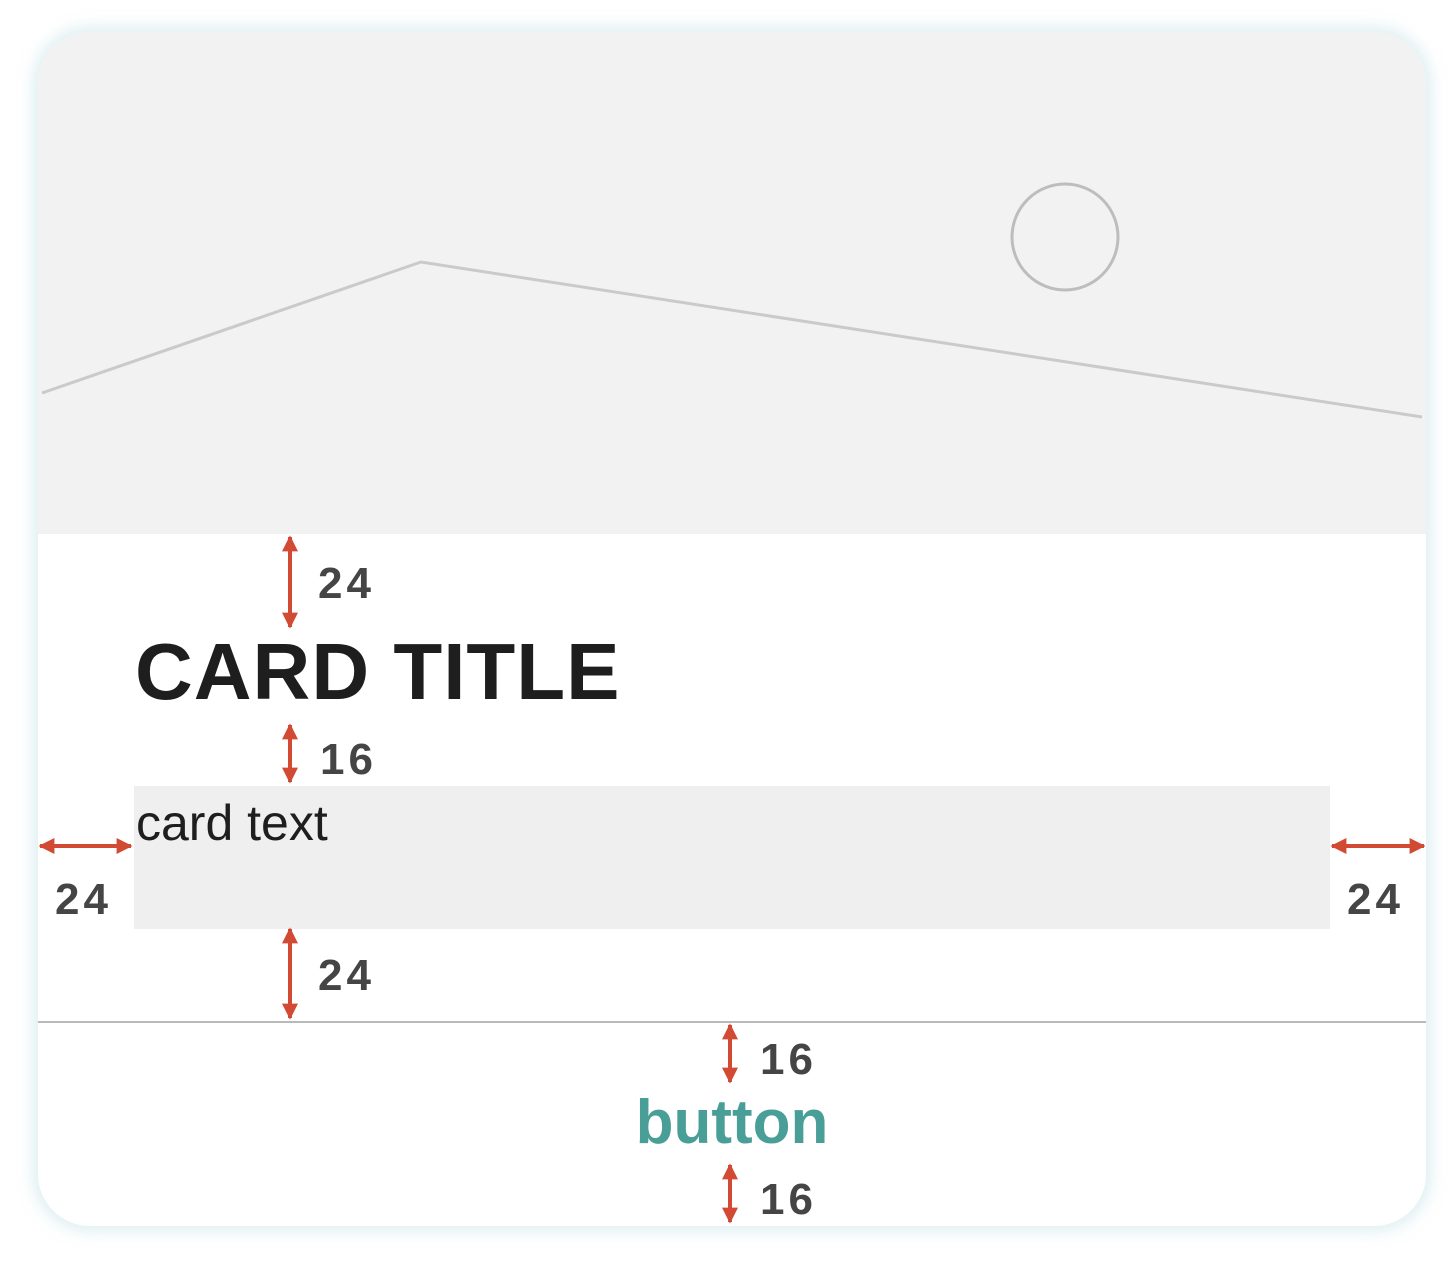 The image size is (1454, 1268). Describe the element at coordinates (348, 759) in the screenshot. I see `label-title-to-text: 16` at that location.